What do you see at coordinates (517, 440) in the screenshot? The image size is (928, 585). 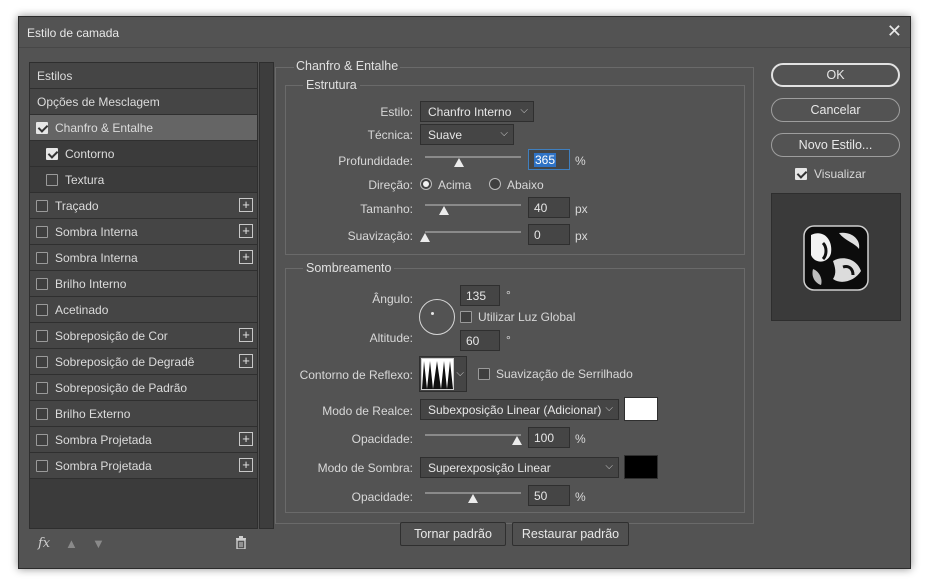 I see `opacidade-realce-slider-thumb` at bounding box center [517, 440].